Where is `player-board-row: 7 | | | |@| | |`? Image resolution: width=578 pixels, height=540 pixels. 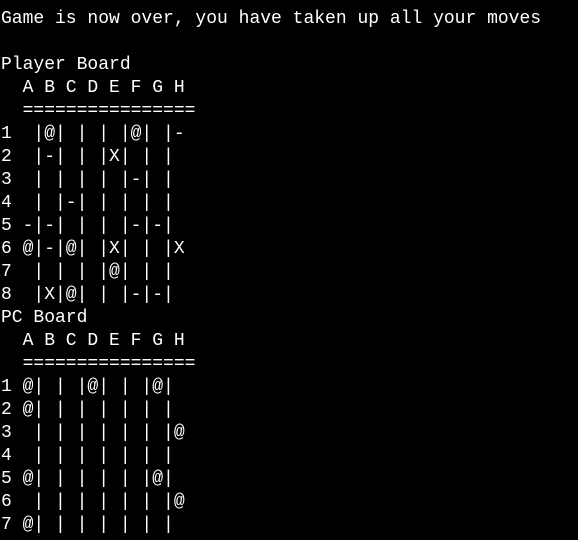
player-board-row: 7 | | | |@| | | is located at coordinates (87, 272).